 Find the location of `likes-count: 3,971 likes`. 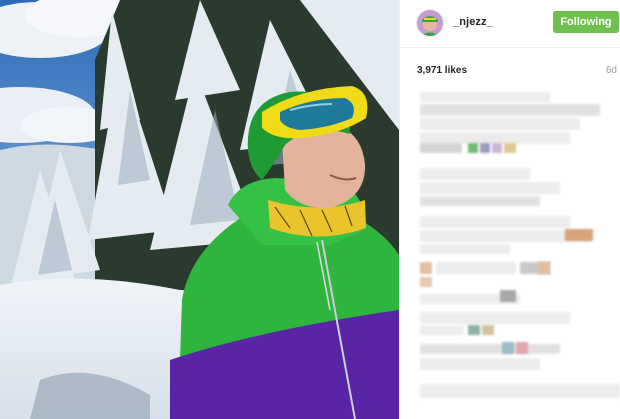

likes-count: 3,971 likes is located at coordinates (442, 70).